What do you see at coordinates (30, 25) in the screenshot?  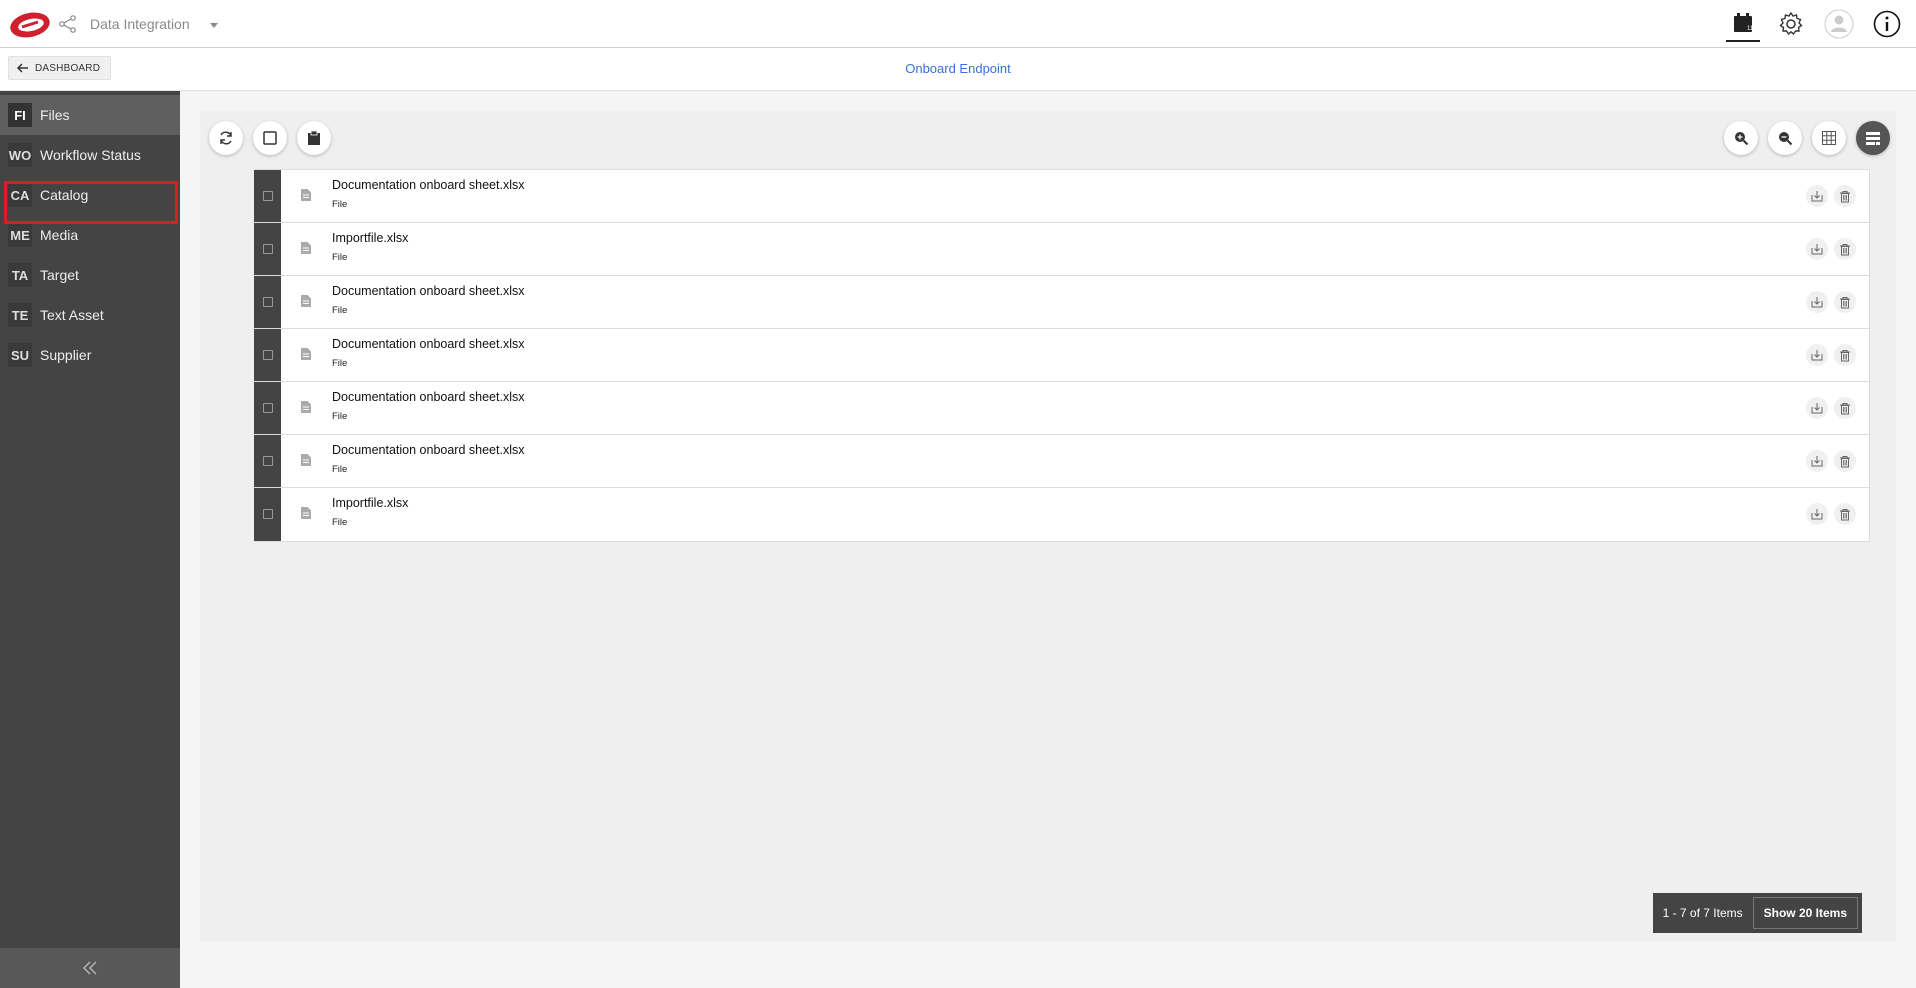 I see `brand-logo` at bounding box center [30, 25].